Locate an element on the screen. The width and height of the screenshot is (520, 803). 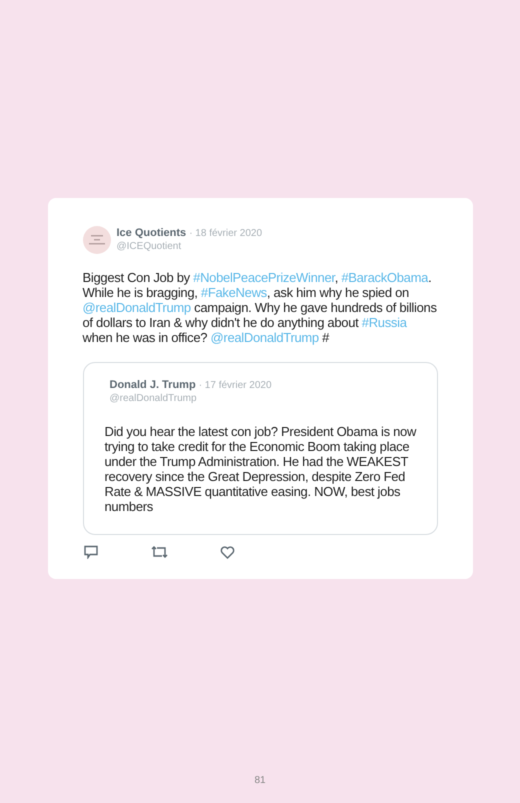
author-handle: @ICEQuotient is located at coordinates (149, 246).